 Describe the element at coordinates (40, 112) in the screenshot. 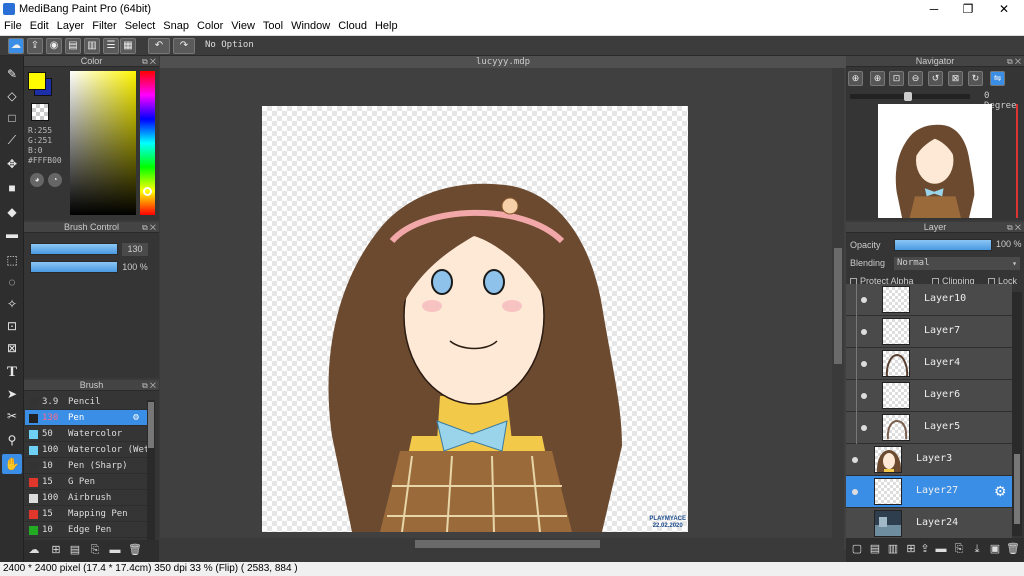

I see `transparent-color-swatch` at that location.